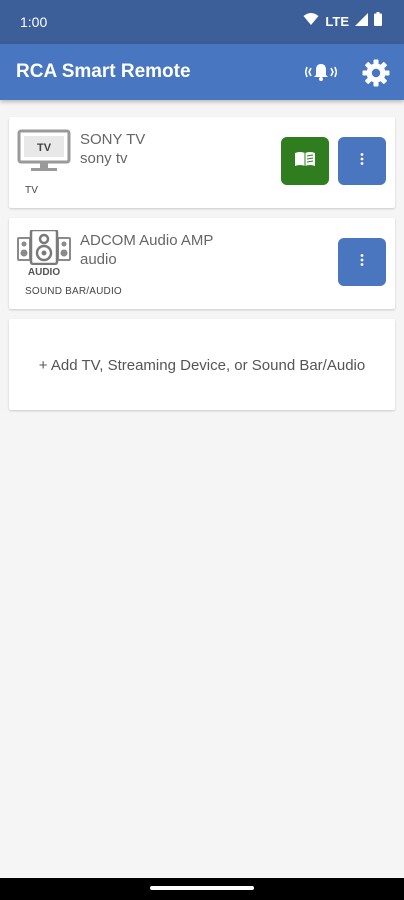 This screenshot has width=404, height=900. What do you see at coordinates (73, 291) in the screenshot?
I see `device-type: SOUND BAR/AUDIO` at bounding box center [73, 291].